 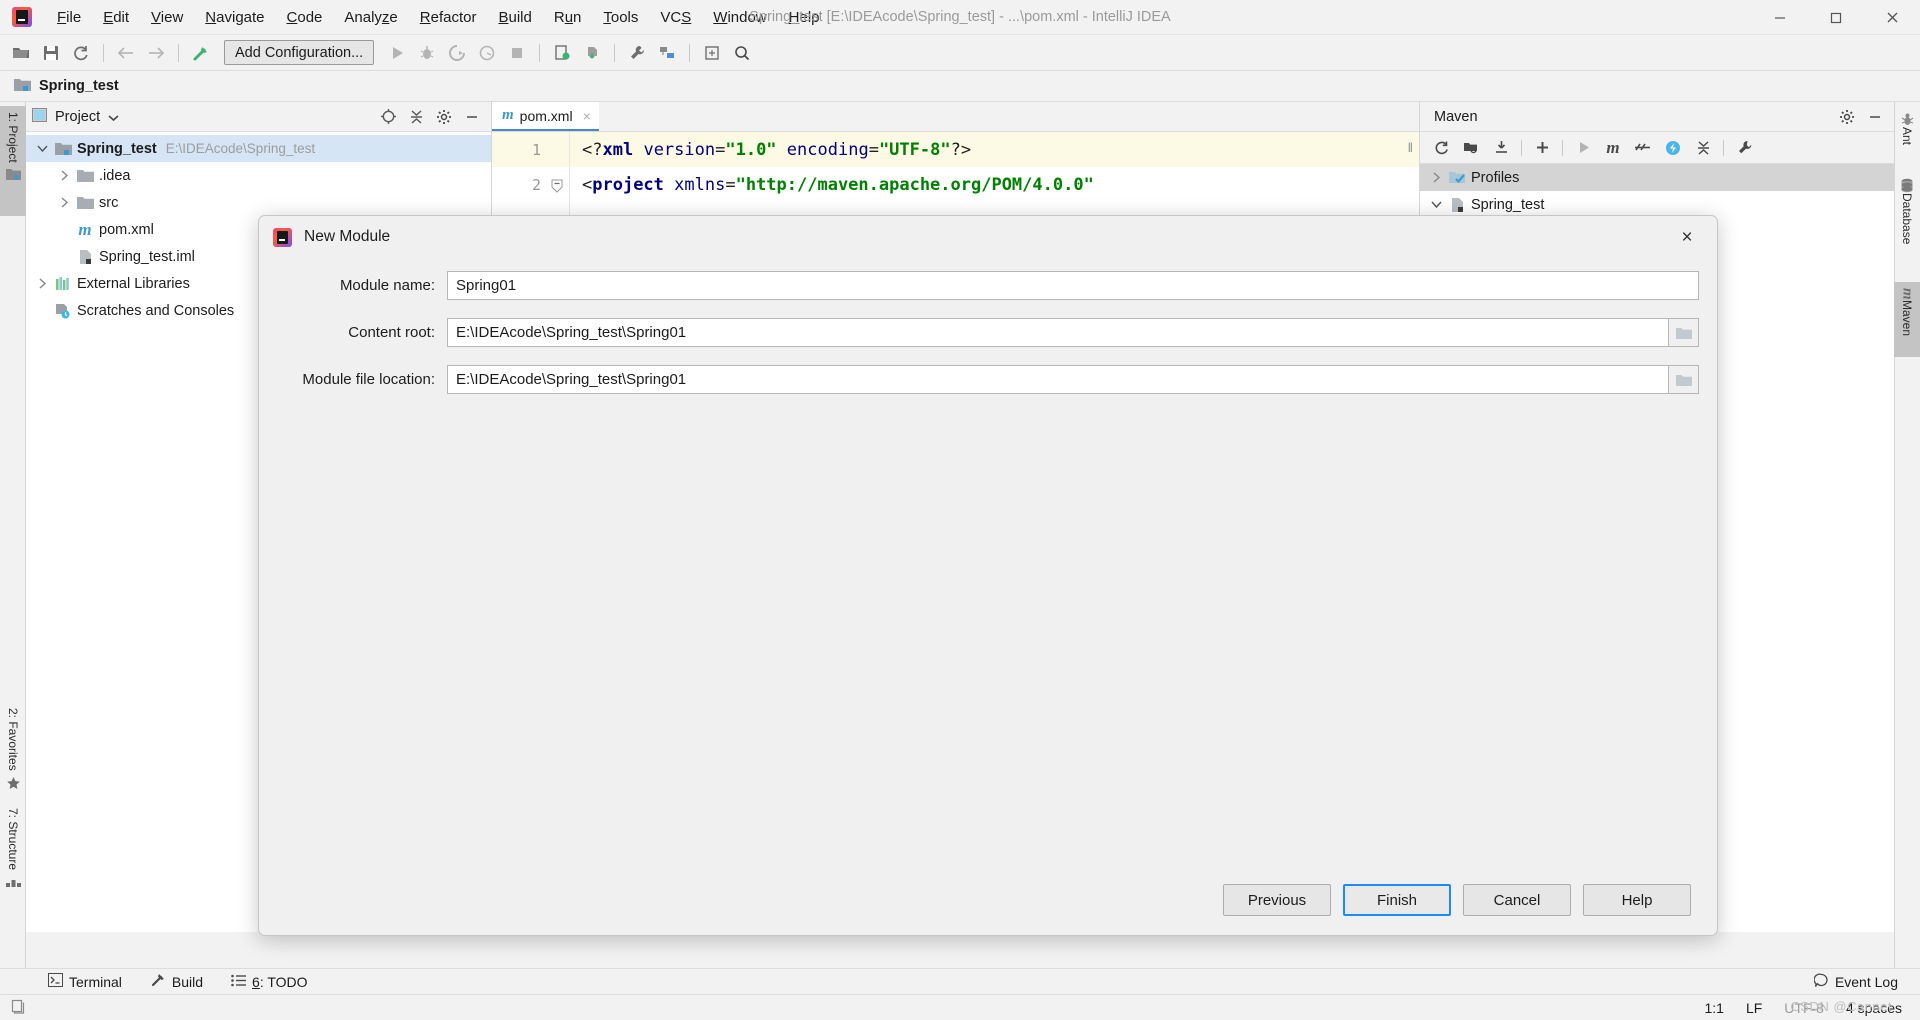 What do you see at coordinates (1277, 900) in the screenshot?
I see `previous-button: Previous` at bounding box center [1277, 900].